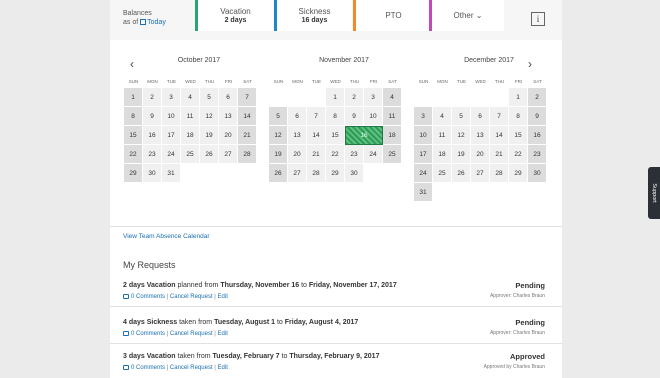 The image size is (660, 378). What do you see at coordinates (392, 15) in the screenshot?
I see `balance-tab-pto: PTO` at bounding box center [392, 15].